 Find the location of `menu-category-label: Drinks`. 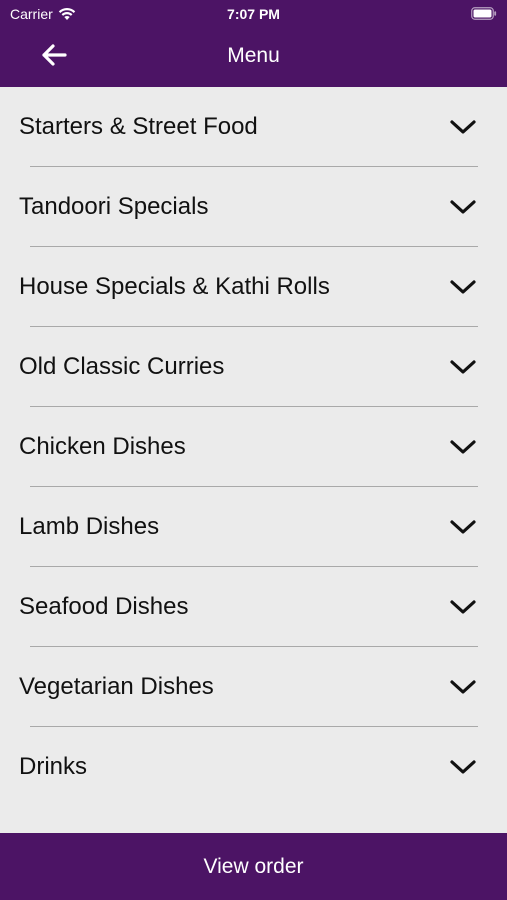

menu-category-label: Drinks is located at coordinates (53, 766).